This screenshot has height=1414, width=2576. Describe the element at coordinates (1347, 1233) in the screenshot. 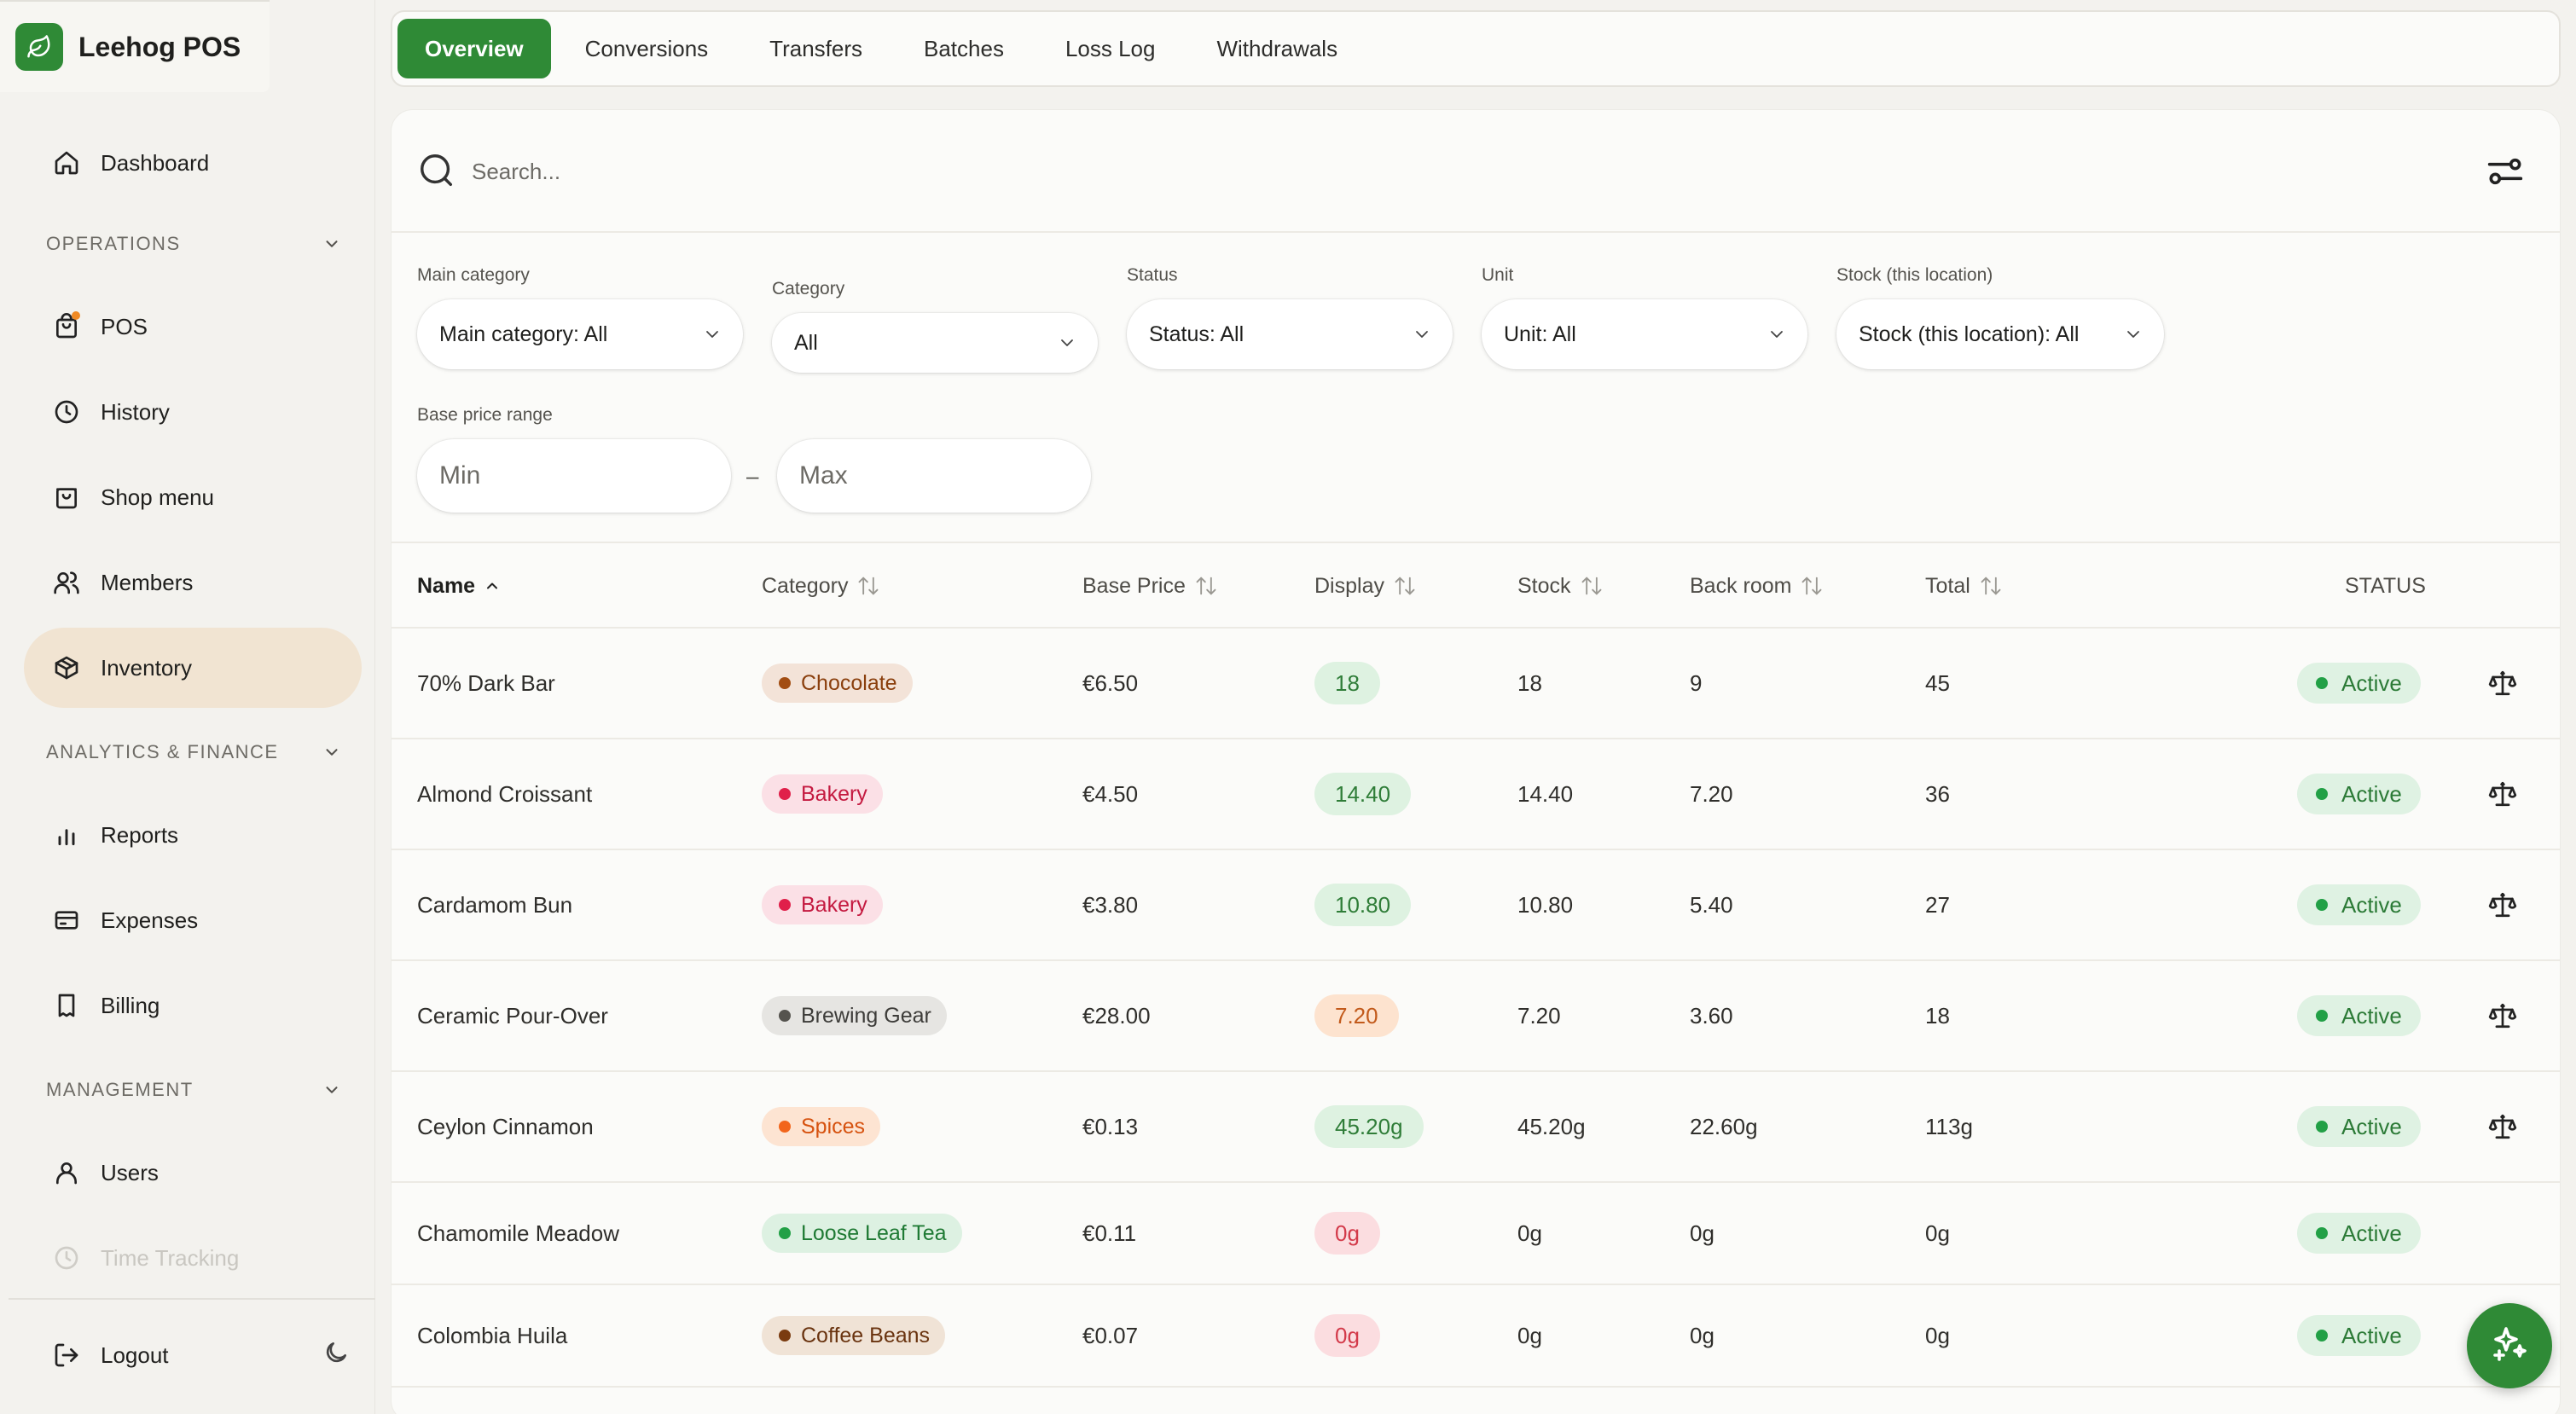

I see `cell-display: 0g` at that location.